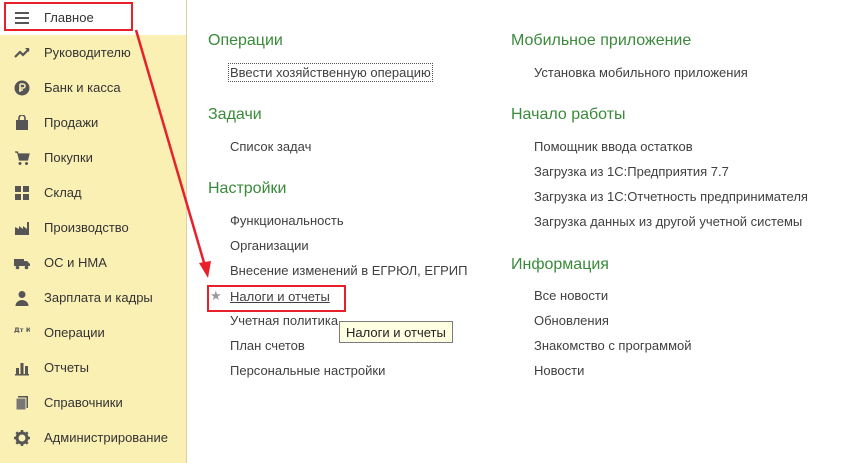  I want to click on sidebar-item-label: Покупки, so click(68, 157).